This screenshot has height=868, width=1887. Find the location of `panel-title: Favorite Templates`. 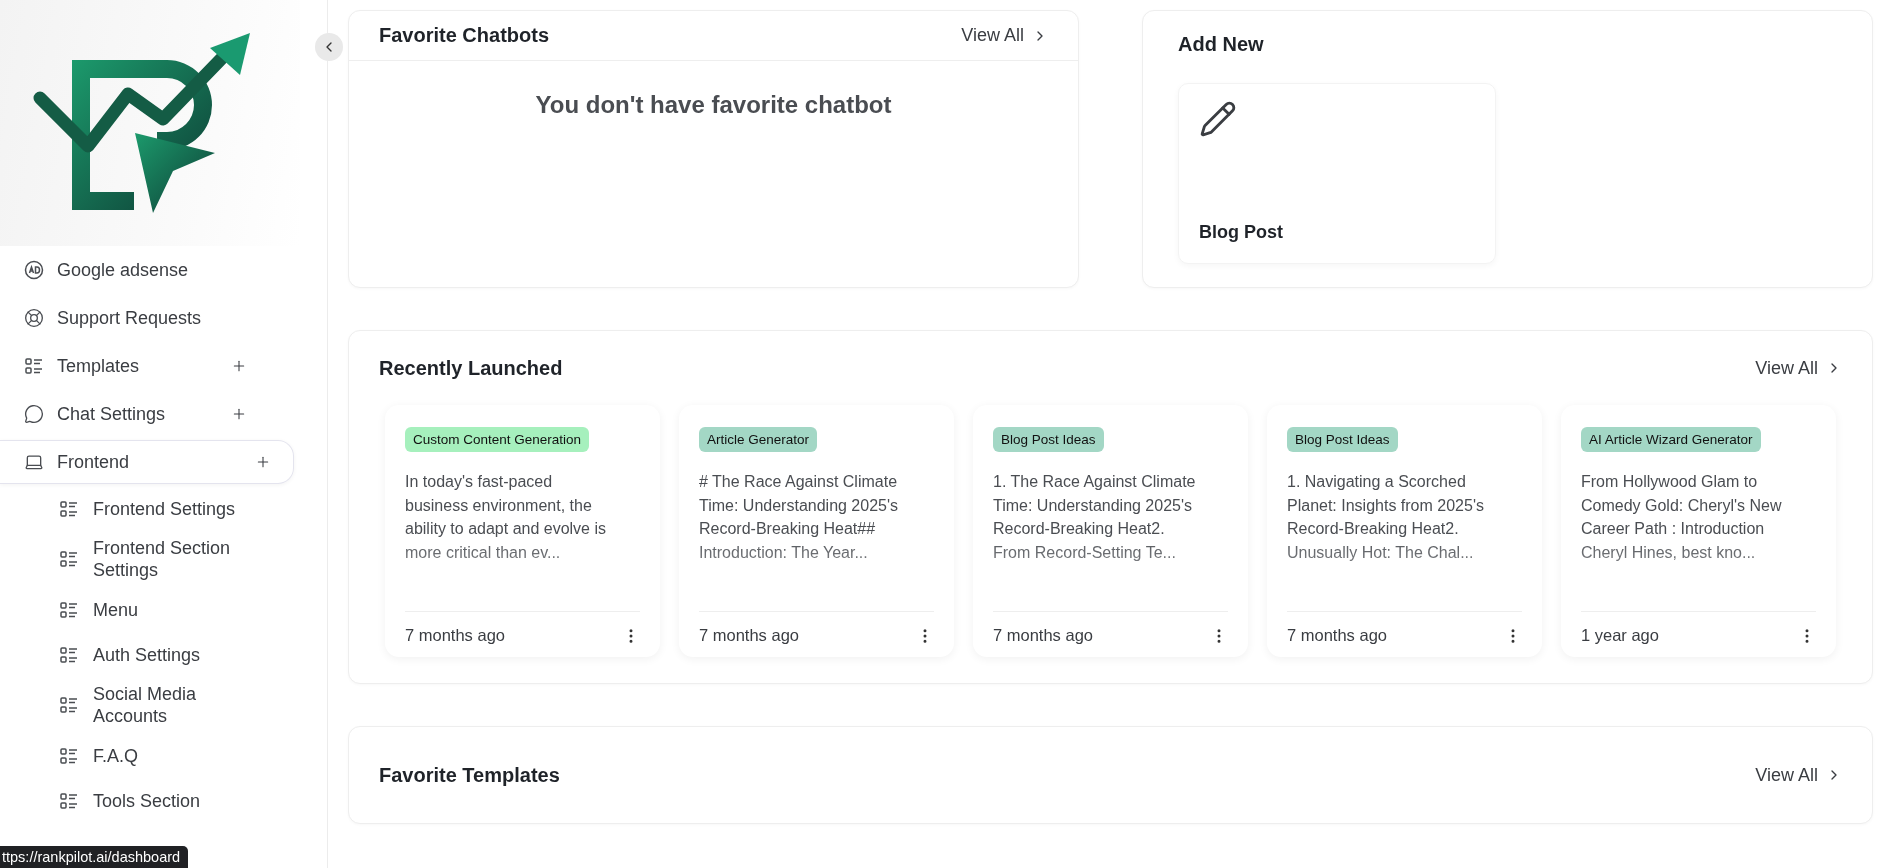

panel-title: Favorite Templates is located at coordinates (469, 775).